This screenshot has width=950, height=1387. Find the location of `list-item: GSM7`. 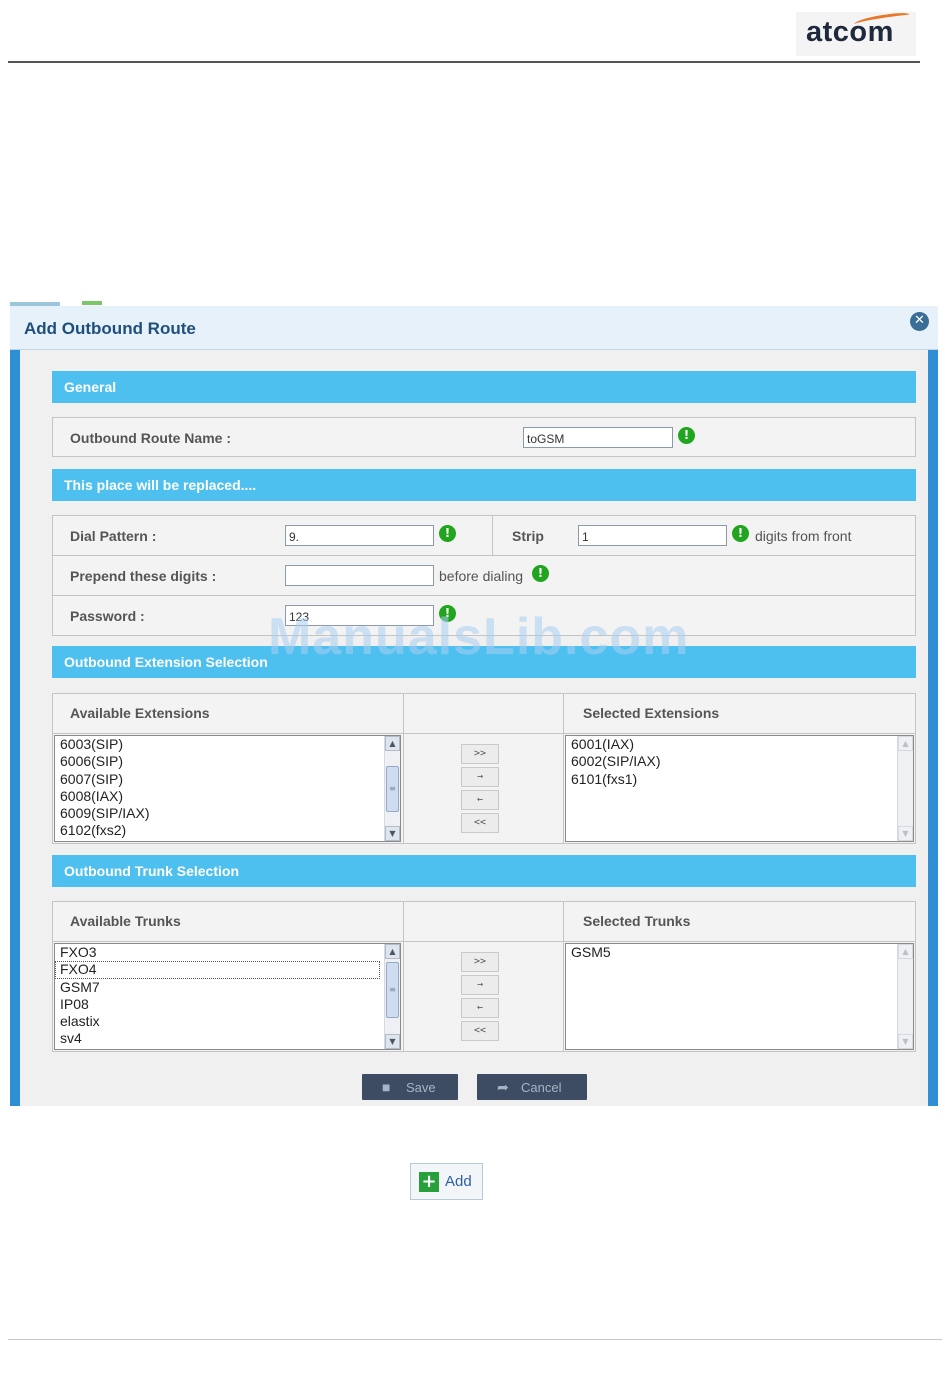

list-item: GSM7 is located at coordinates (227, 987).